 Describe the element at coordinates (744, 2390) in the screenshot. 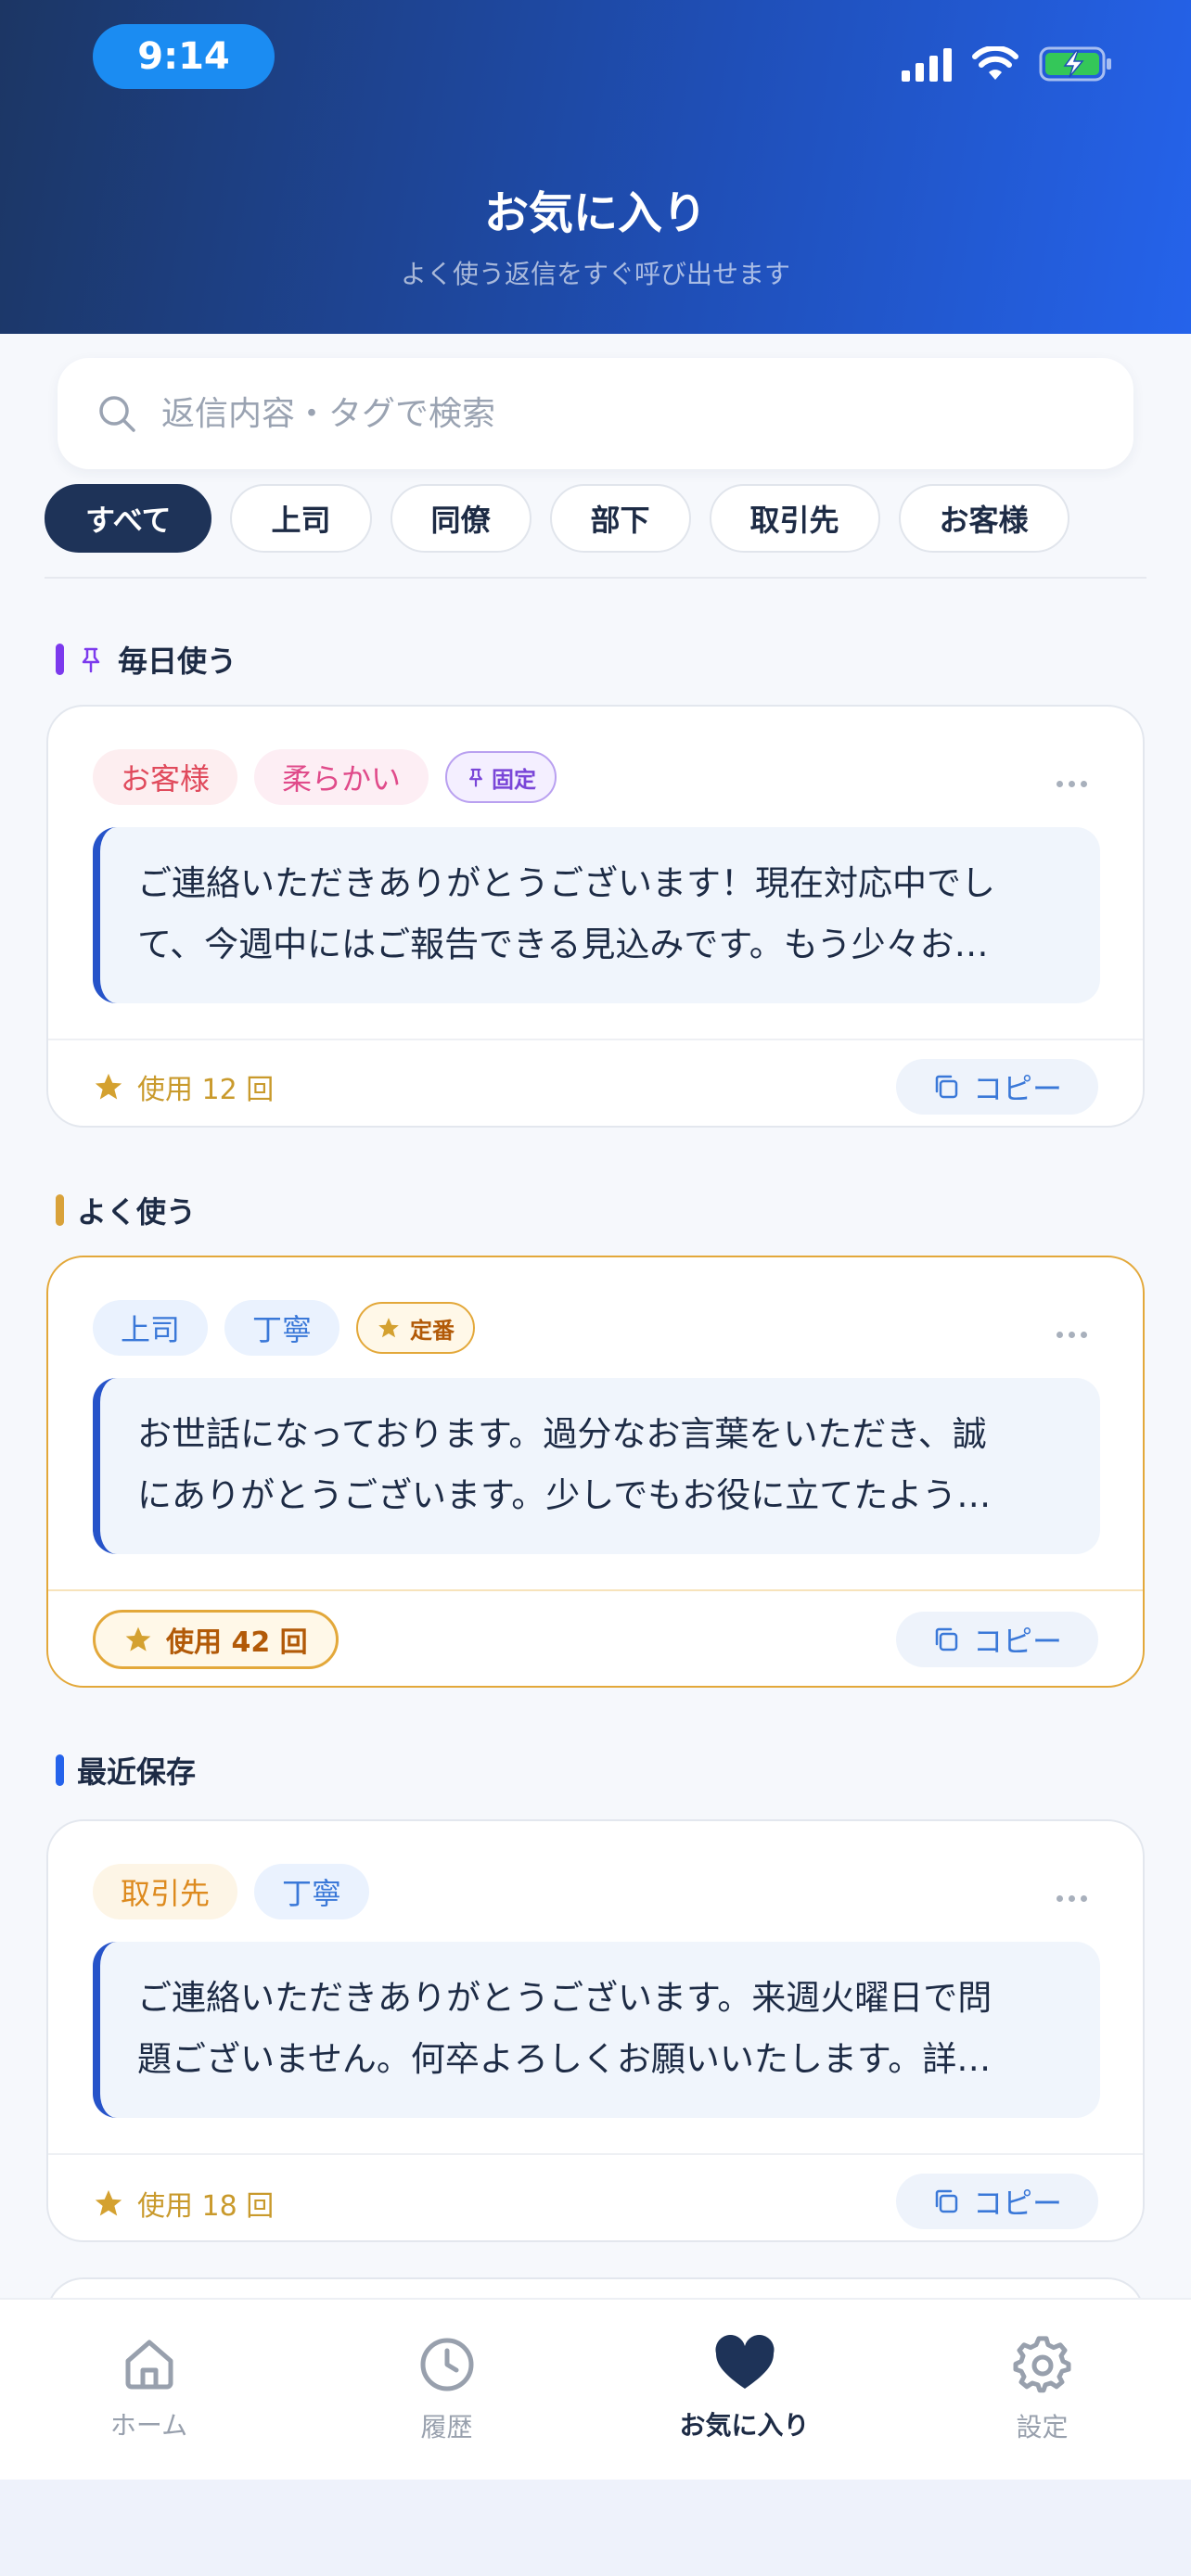

I see `nav-item-favorites: お気に入り` at that location.